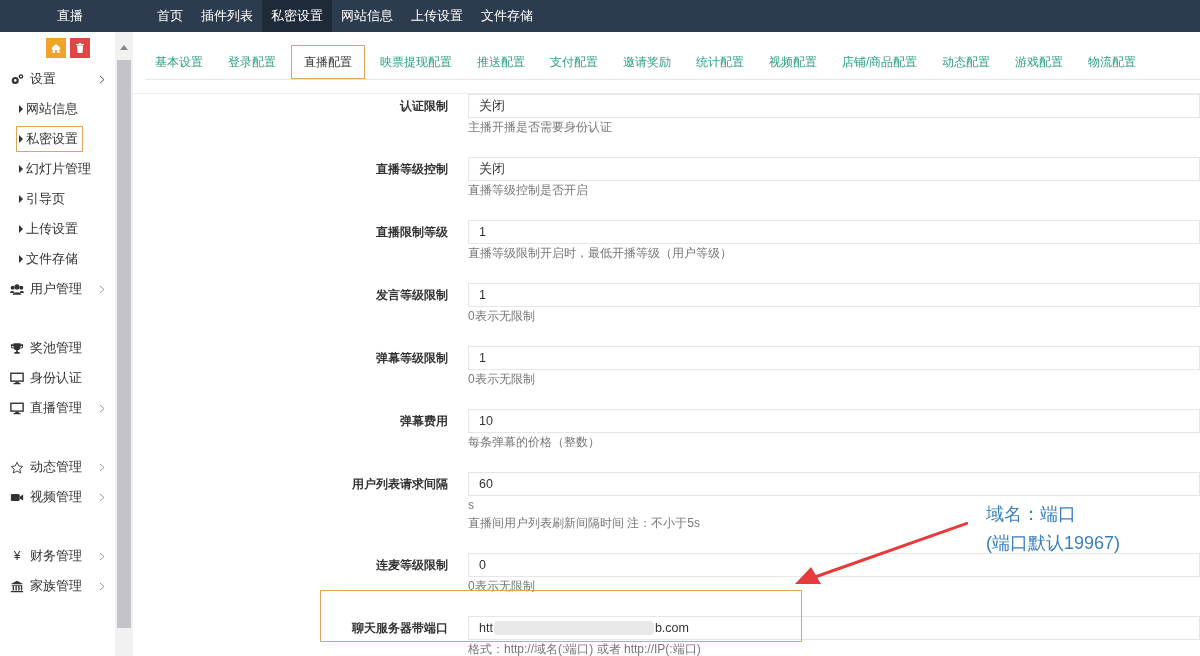 This screenshot has width=1200, height=656. What do you see at coordinates (57, 497) in the screenshot?
I see `sidebar-item: 视频管理` at bounding box center [57, 497].